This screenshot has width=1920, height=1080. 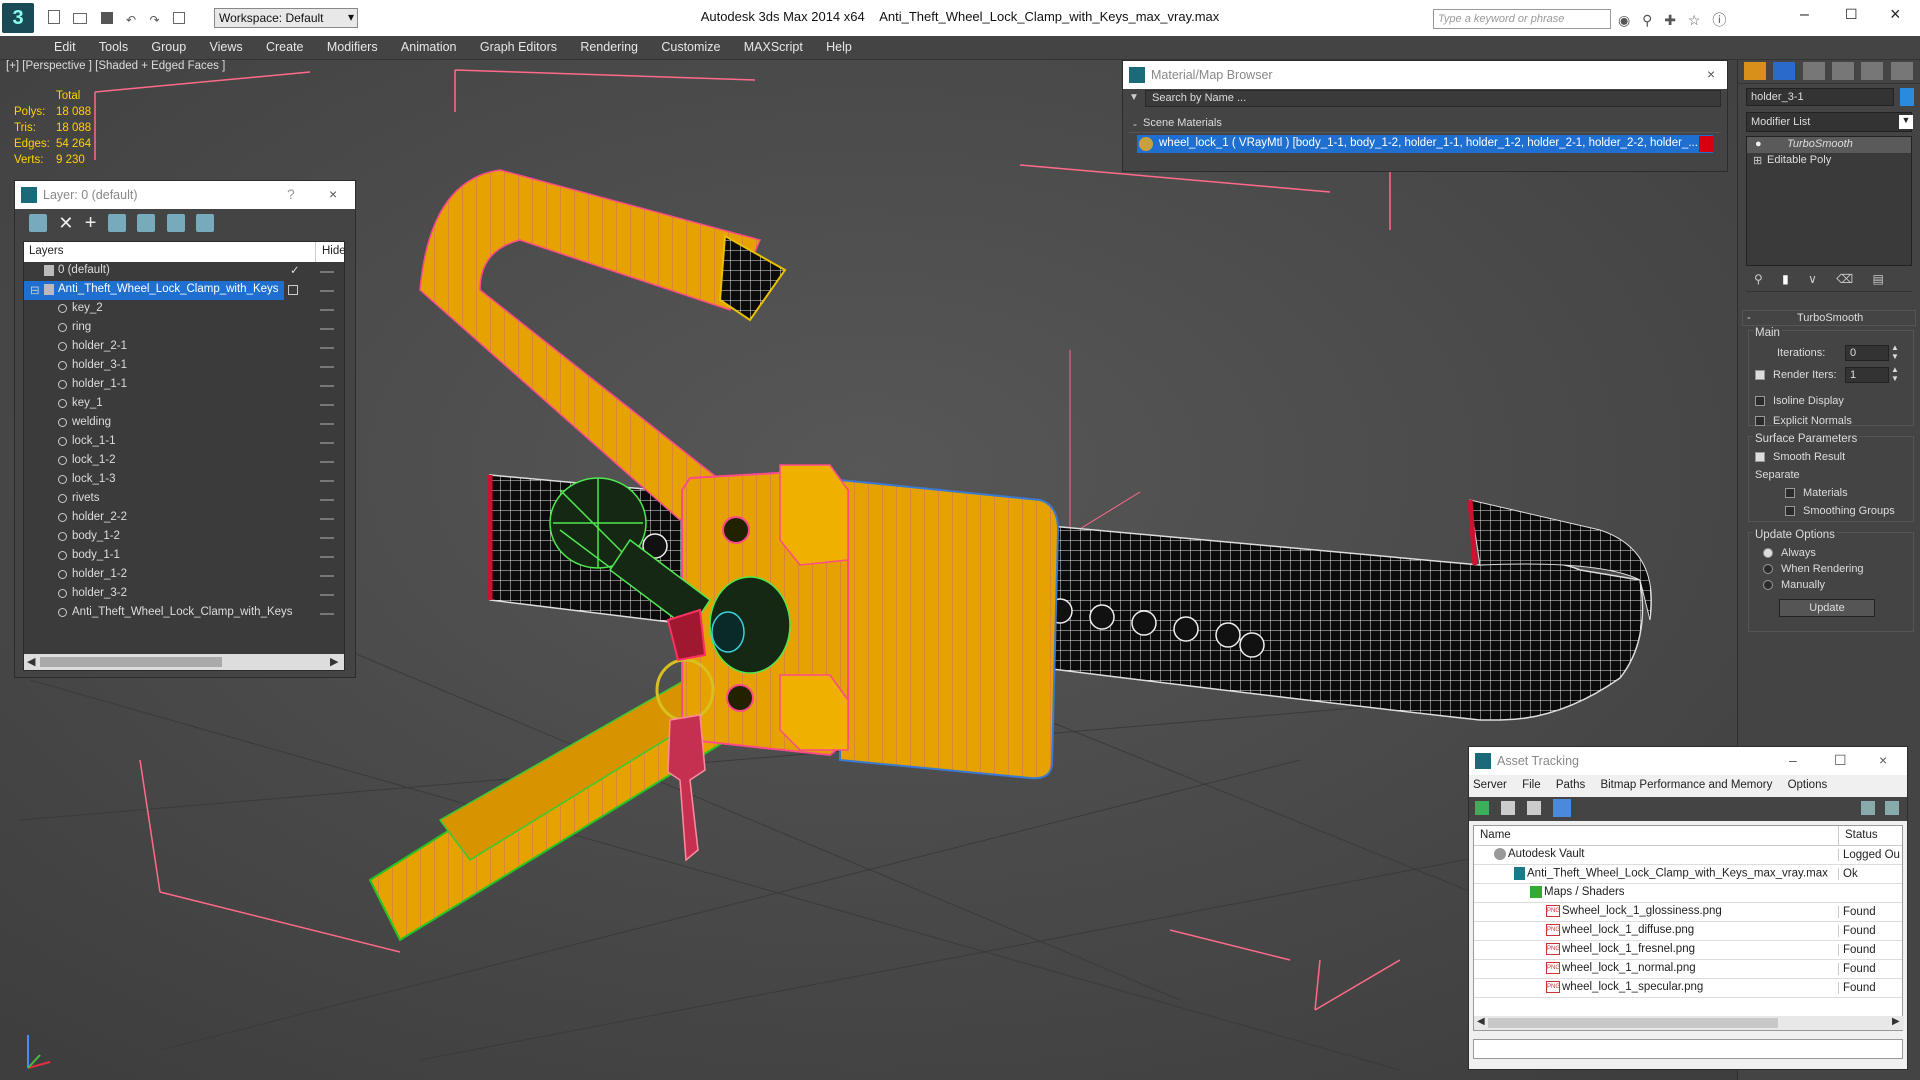 What do you see at coordinates (518, 45) in the screenshot?
I see `menu-graph-editors: Graph Editors` at bounding box center [518, 45].